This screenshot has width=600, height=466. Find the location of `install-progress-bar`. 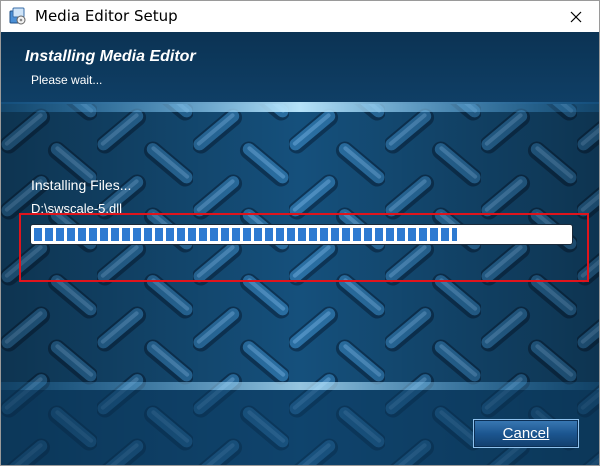

install-progress-bar is located at coordinates (301, 234).